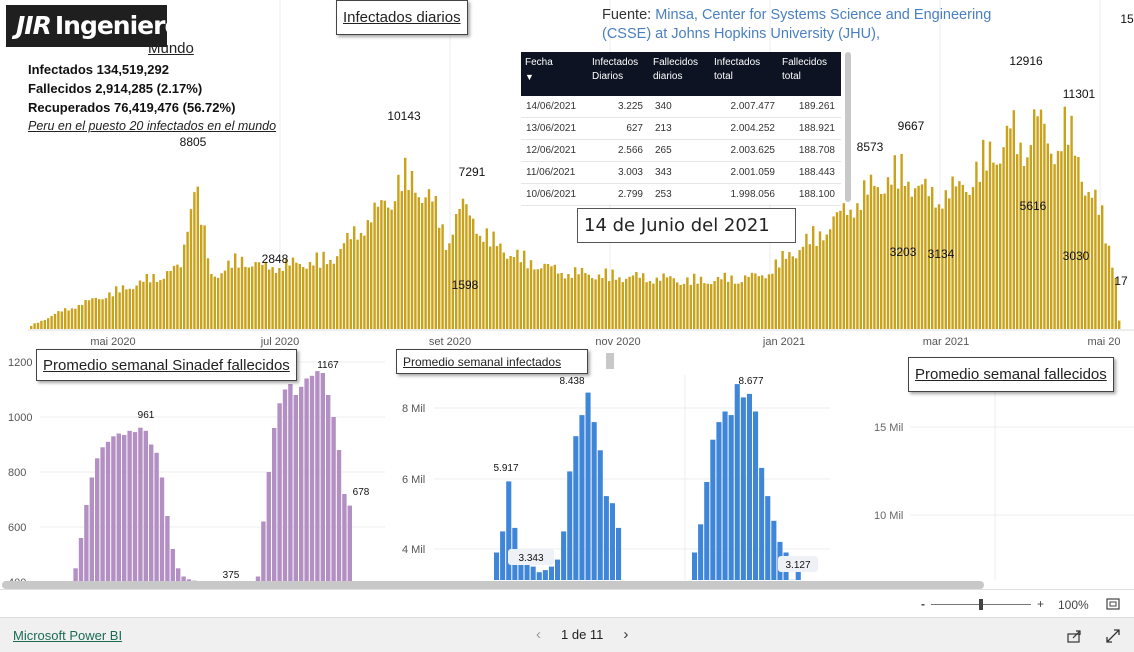  Describe the element at coordinates (753, 128) in the screenshot. I see `cell-infectados-total: 2.004.252` at that location.